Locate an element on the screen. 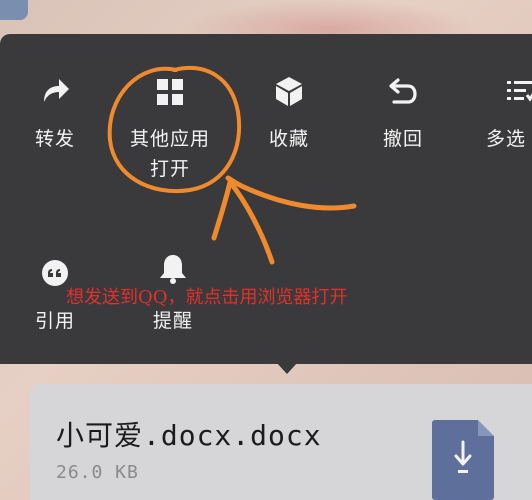 Image resolution: width=532 pixels, height=500 pixels. favorite-cube-icon is located at coordinates (289, 91).